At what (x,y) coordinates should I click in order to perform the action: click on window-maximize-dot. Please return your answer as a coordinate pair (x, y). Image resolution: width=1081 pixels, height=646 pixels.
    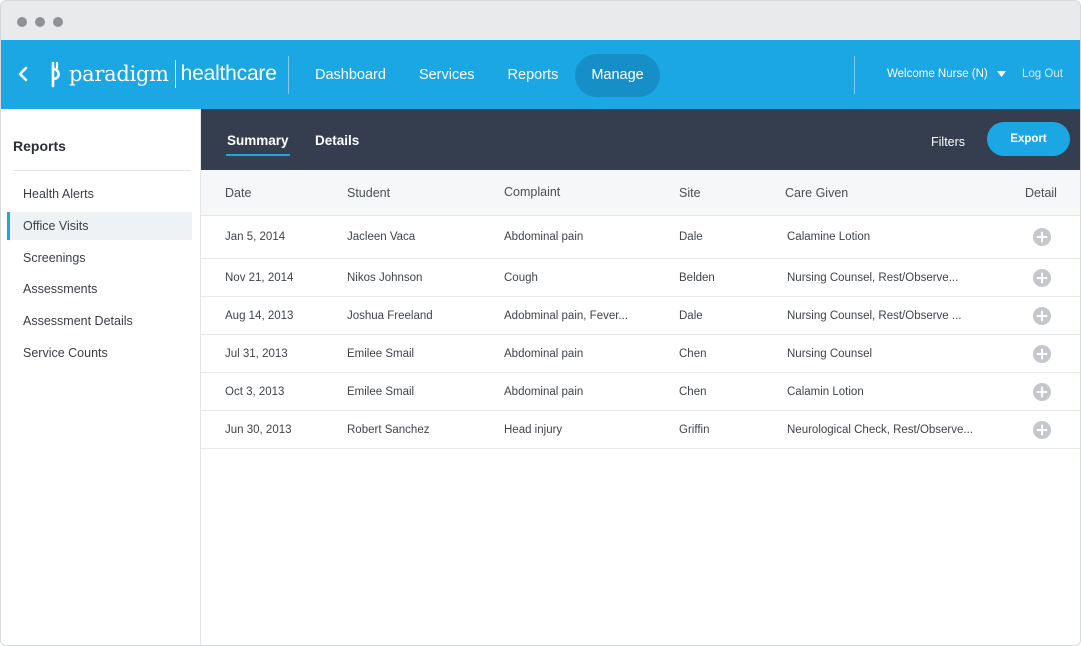
    Looking at the image, I should click on (58, 22).